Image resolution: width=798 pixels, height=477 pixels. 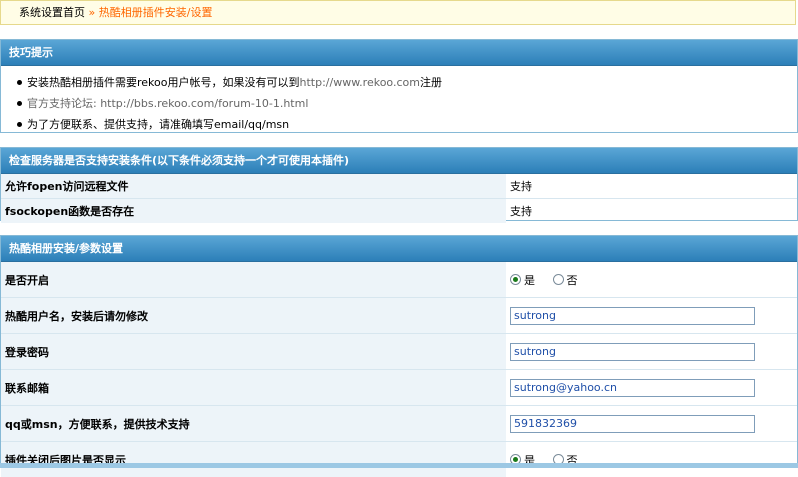 What do you see at coordinates (156, 12) in the screenshot?
I see `breadcrumb-current: 热酷相册插件安装/设置` at bounding box center [156, 12].